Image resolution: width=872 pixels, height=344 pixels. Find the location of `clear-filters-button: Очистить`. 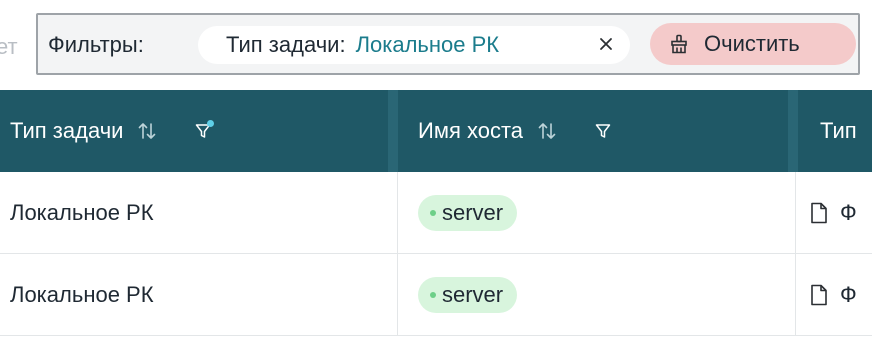

clear-filters-button: Очистить is located at coordinates (753, 44).